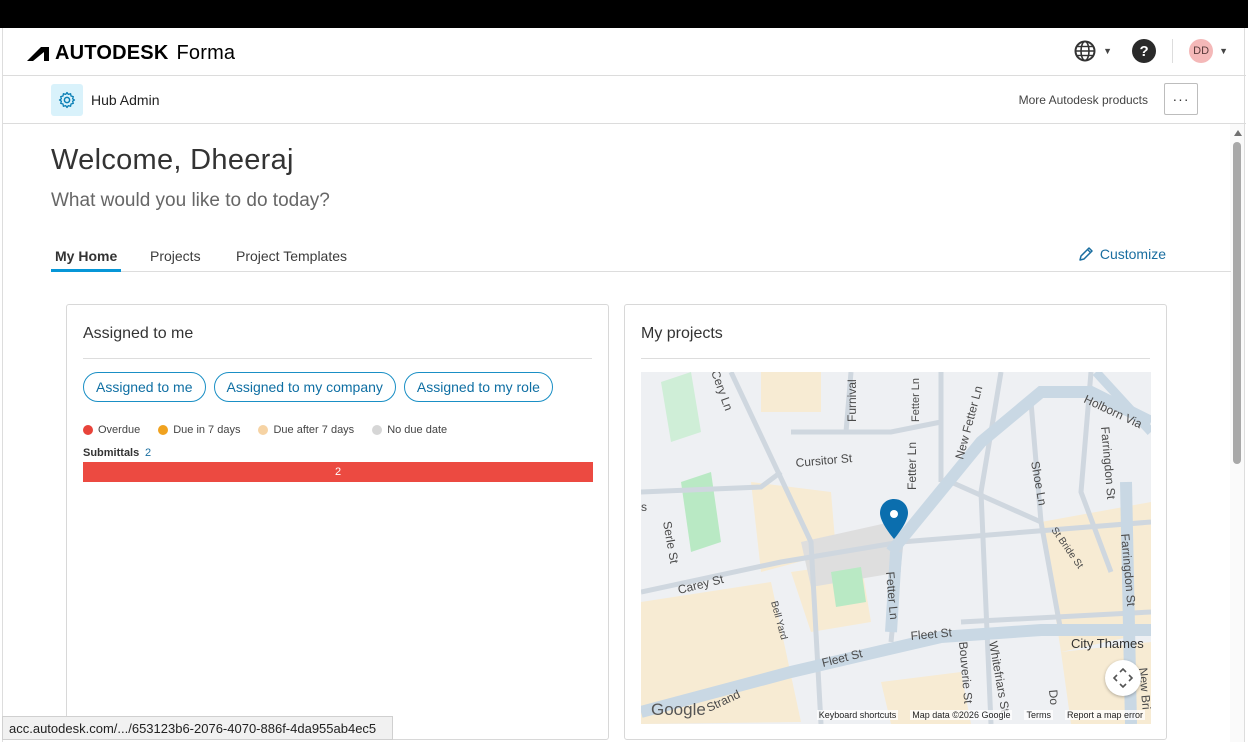 This screenshot has height=742, width=1248. What do you see at coordinates (624, 100) in the screenshot?
I see `sub-header: Hub Admin More Autodesk products ···` at bounding box center [624, 100].